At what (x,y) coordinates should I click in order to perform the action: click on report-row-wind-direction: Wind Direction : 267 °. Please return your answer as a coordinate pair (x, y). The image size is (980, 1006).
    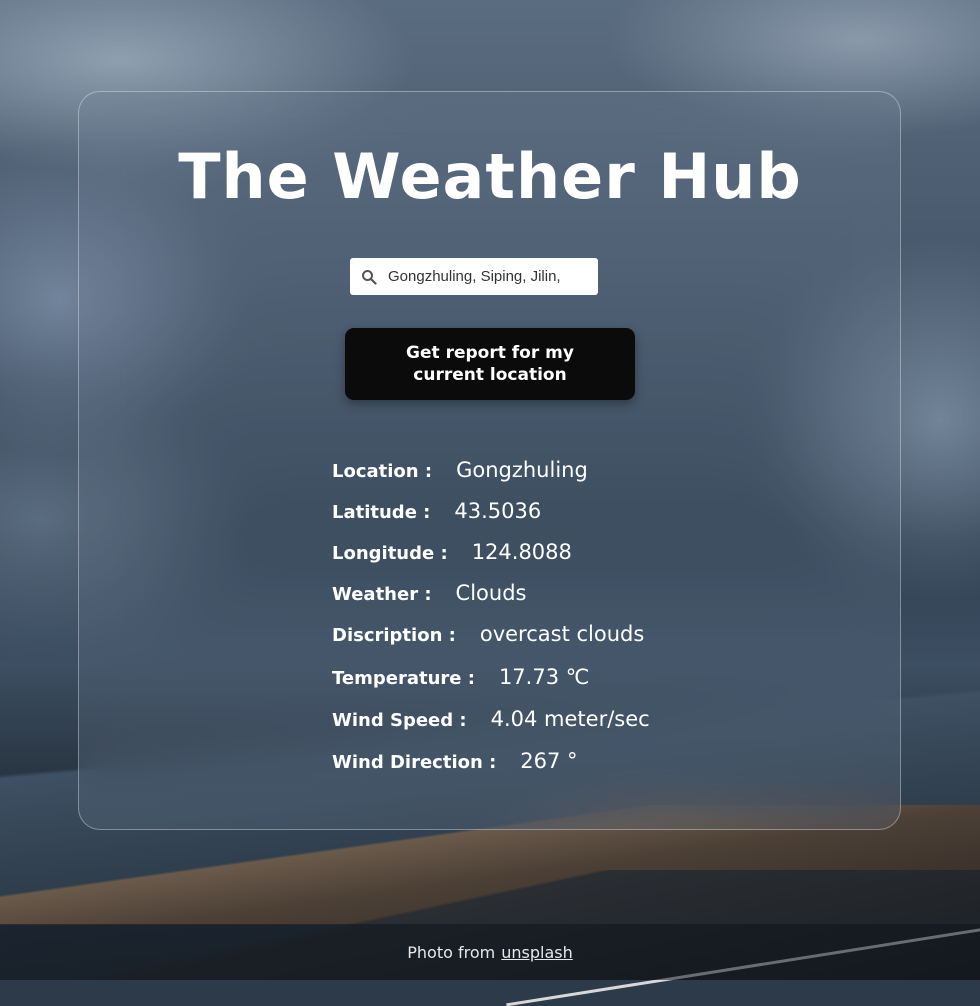
    Looking at the image, I should click on (455, 761).